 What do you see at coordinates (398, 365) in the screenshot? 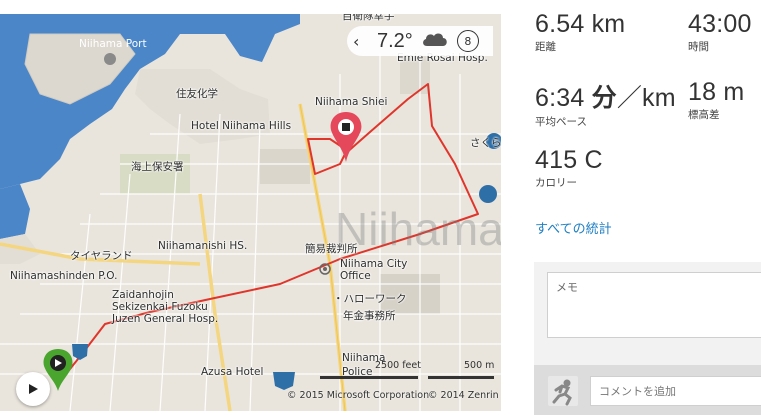
I see `scale-feet: 2500 feet` at bounding box center [398, 365].